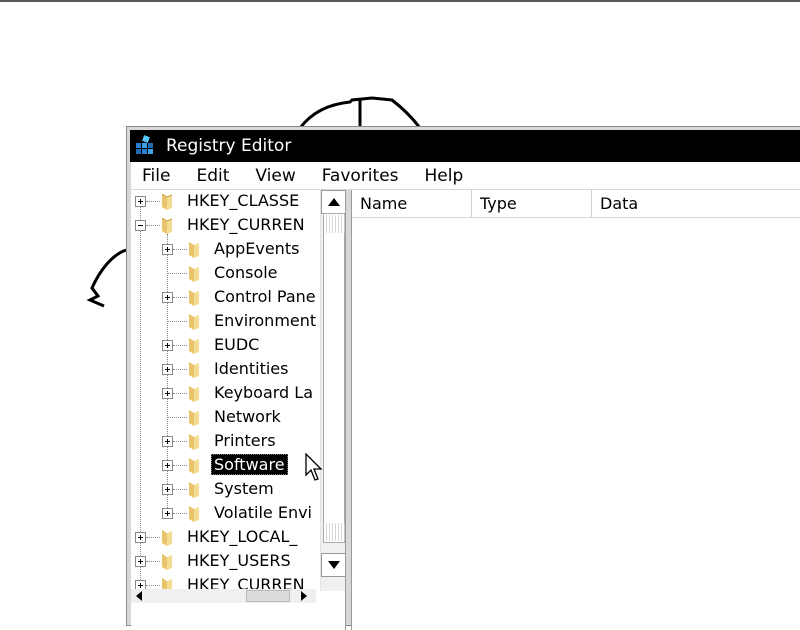 The image size is (800, 630). I want to click on tree-node-control-panel: Control Pane, so click(225, 298).